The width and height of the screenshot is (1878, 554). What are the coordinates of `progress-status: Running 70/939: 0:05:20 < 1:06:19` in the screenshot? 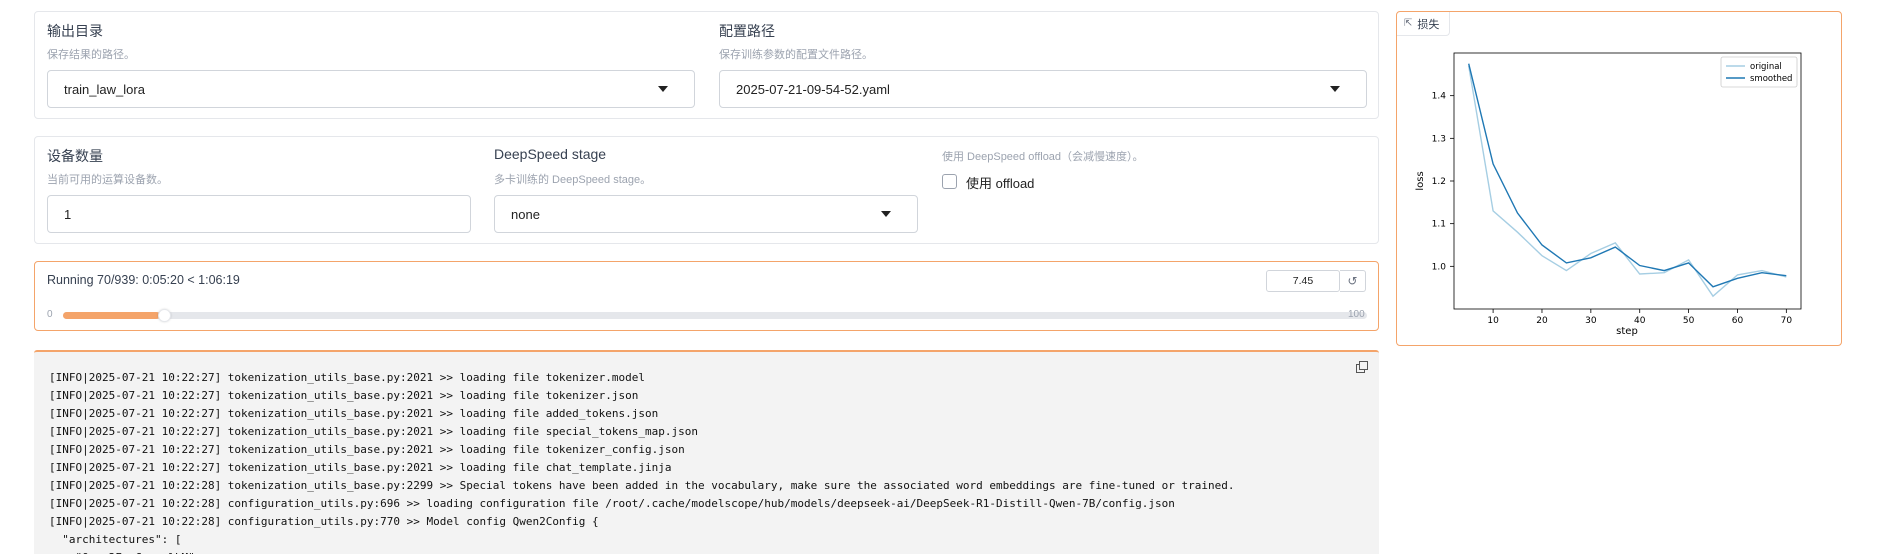 It's located at (143, 280).